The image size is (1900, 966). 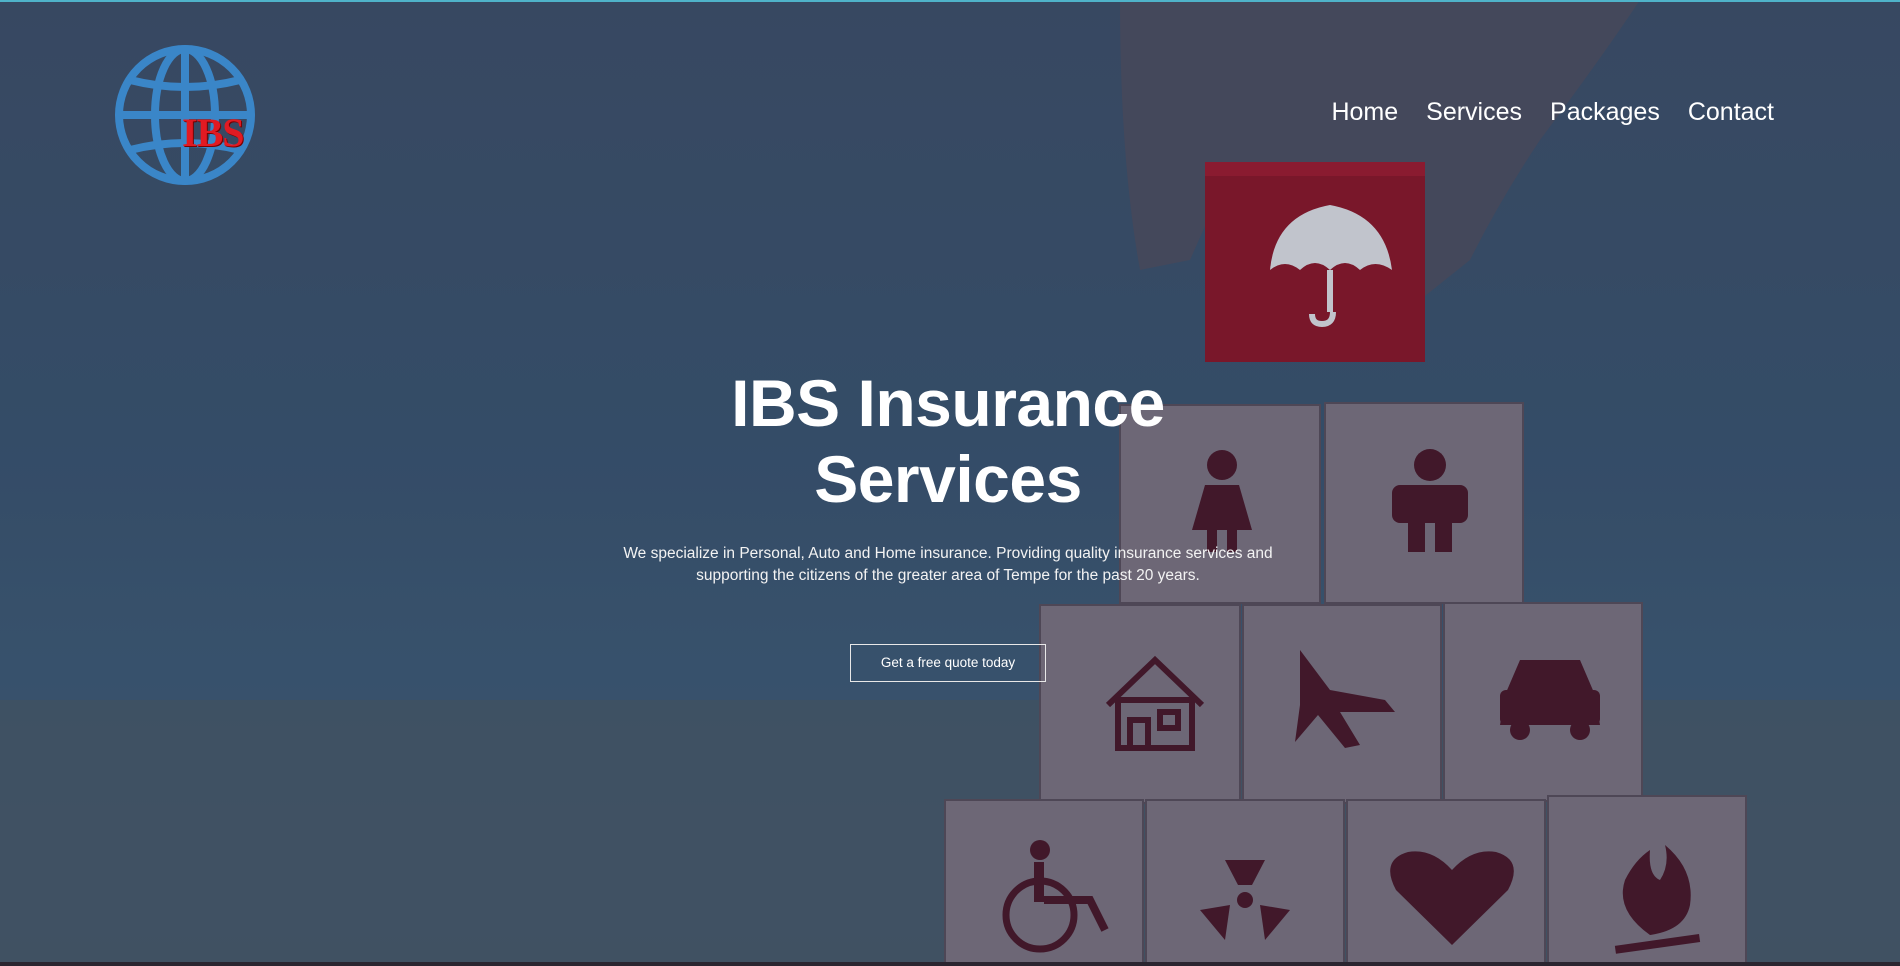 I want to click on logo-text: IBS, so click(x=213, y=132).